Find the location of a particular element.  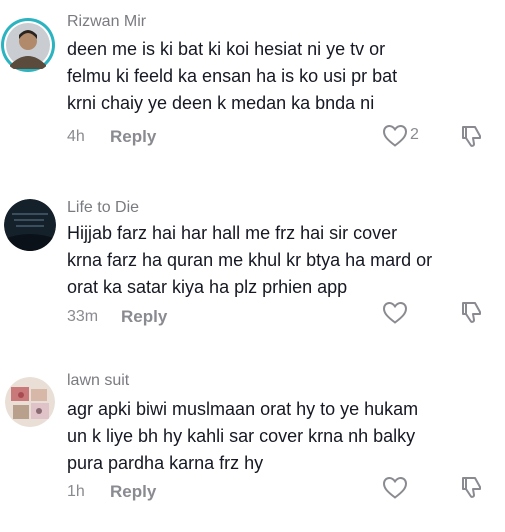

comment-text-line: orat ka satar kiya ha plz prhien app is located at coordinates (207, 287).